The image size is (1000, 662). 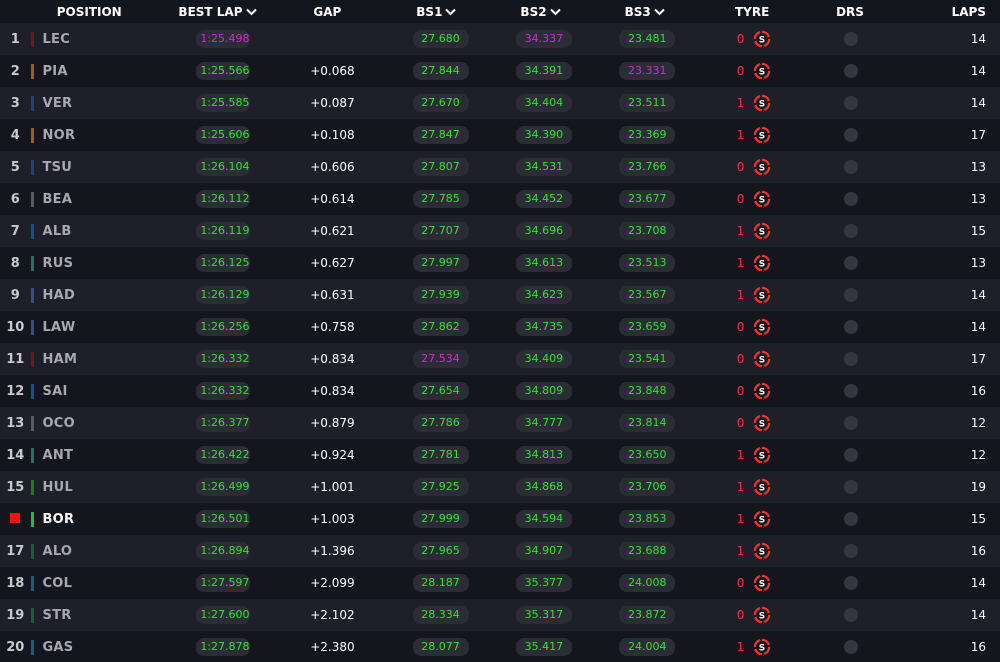 What do you see at coordinates (15, 583) in the screenshot?
I see `position-number: 18` at bounding box center [15, 583].